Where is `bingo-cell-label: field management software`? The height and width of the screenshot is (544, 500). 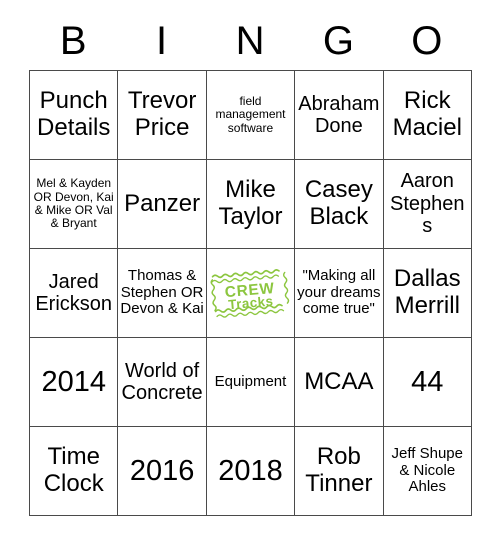 bingo-cell-label: field management software is located at coordinates (250, 114).